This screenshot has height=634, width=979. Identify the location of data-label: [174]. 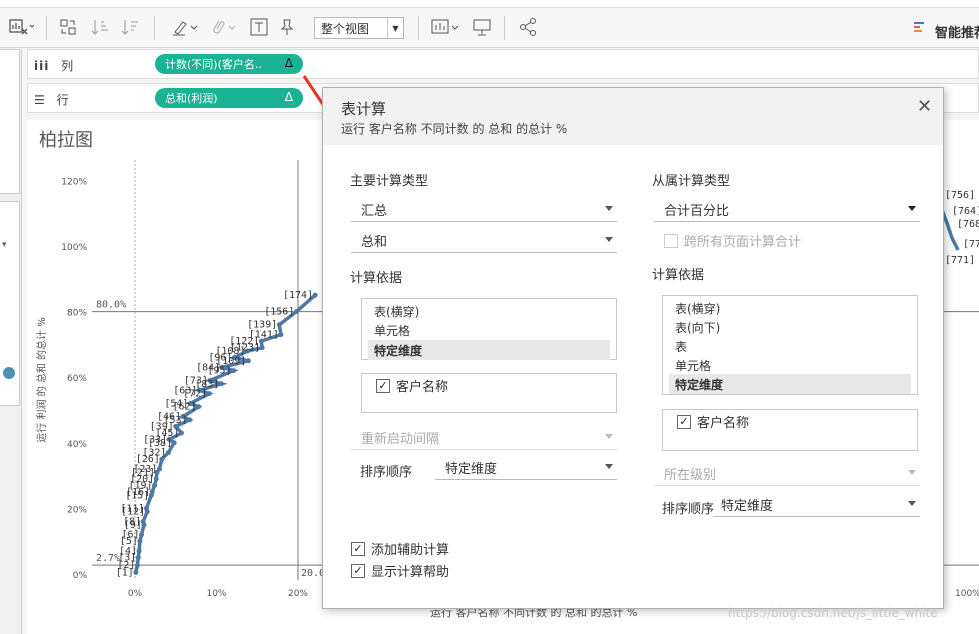
(298, 295).